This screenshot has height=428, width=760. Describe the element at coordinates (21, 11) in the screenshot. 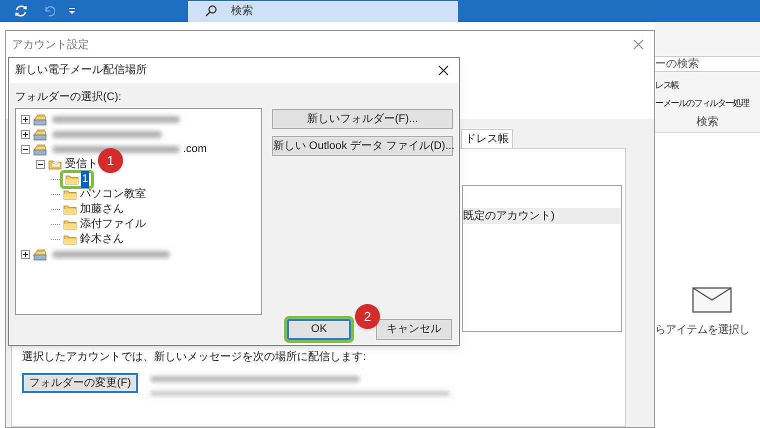

I see `sync-icon` at that location.